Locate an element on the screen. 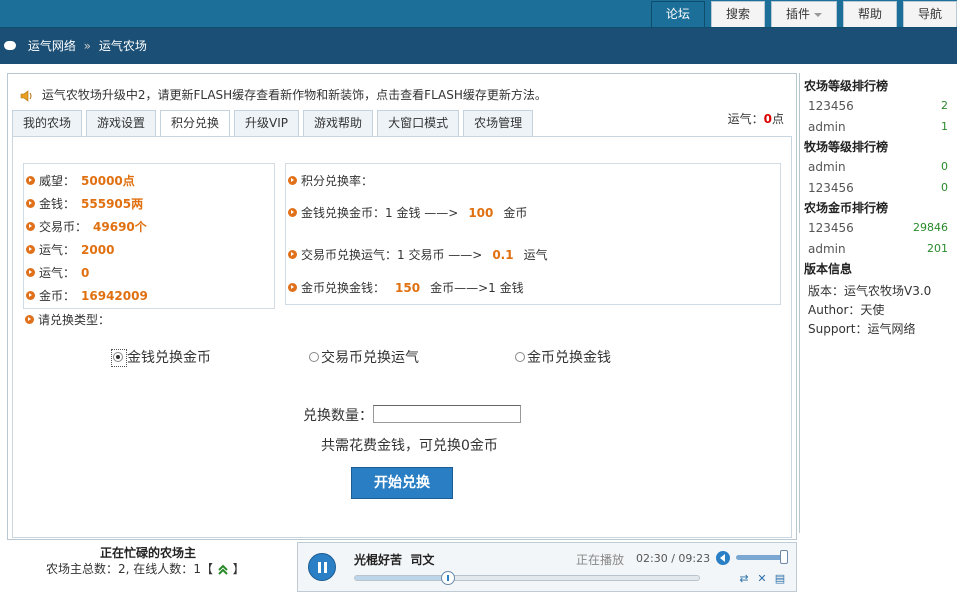 The width and height of the screenshot is (957, 600). expand-up-icon is located at coordinates (223, 570).